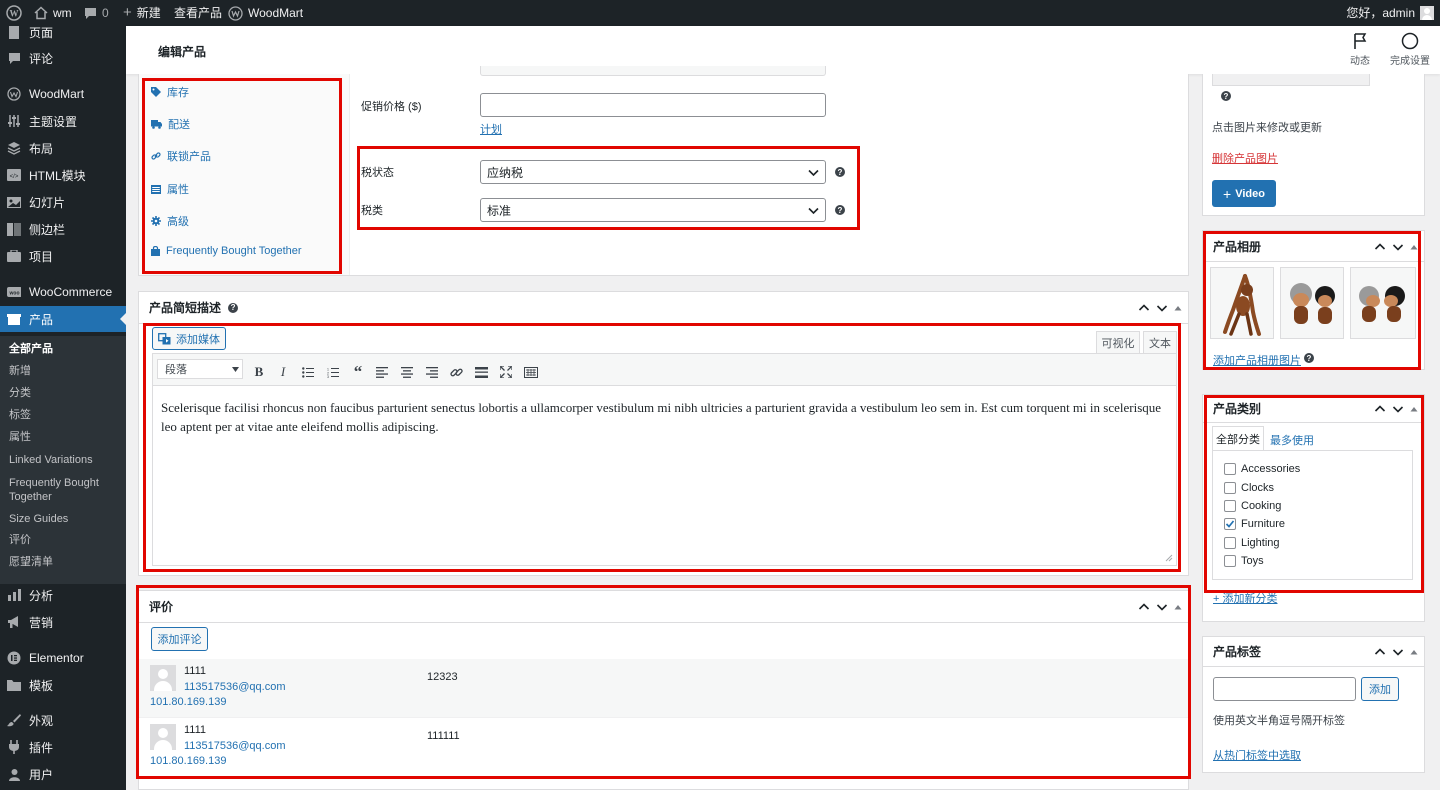 The height and width of the screenshot is (790, 1440). I want to click on activity-button: 动态, so click(1360, 49).